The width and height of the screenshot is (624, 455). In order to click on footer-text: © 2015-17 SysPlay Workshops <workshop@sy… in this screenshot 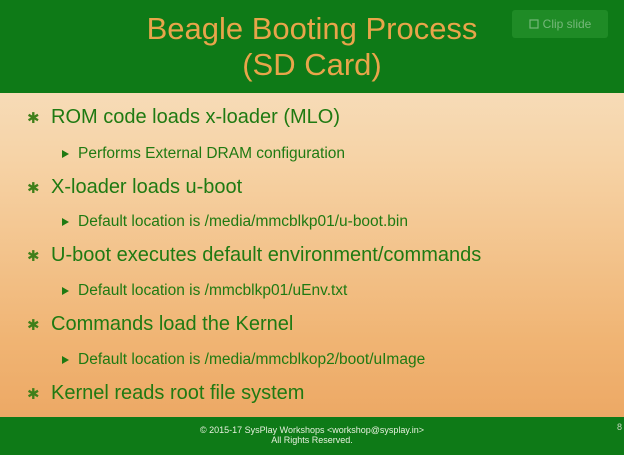, I will do `click(312, 435)`.